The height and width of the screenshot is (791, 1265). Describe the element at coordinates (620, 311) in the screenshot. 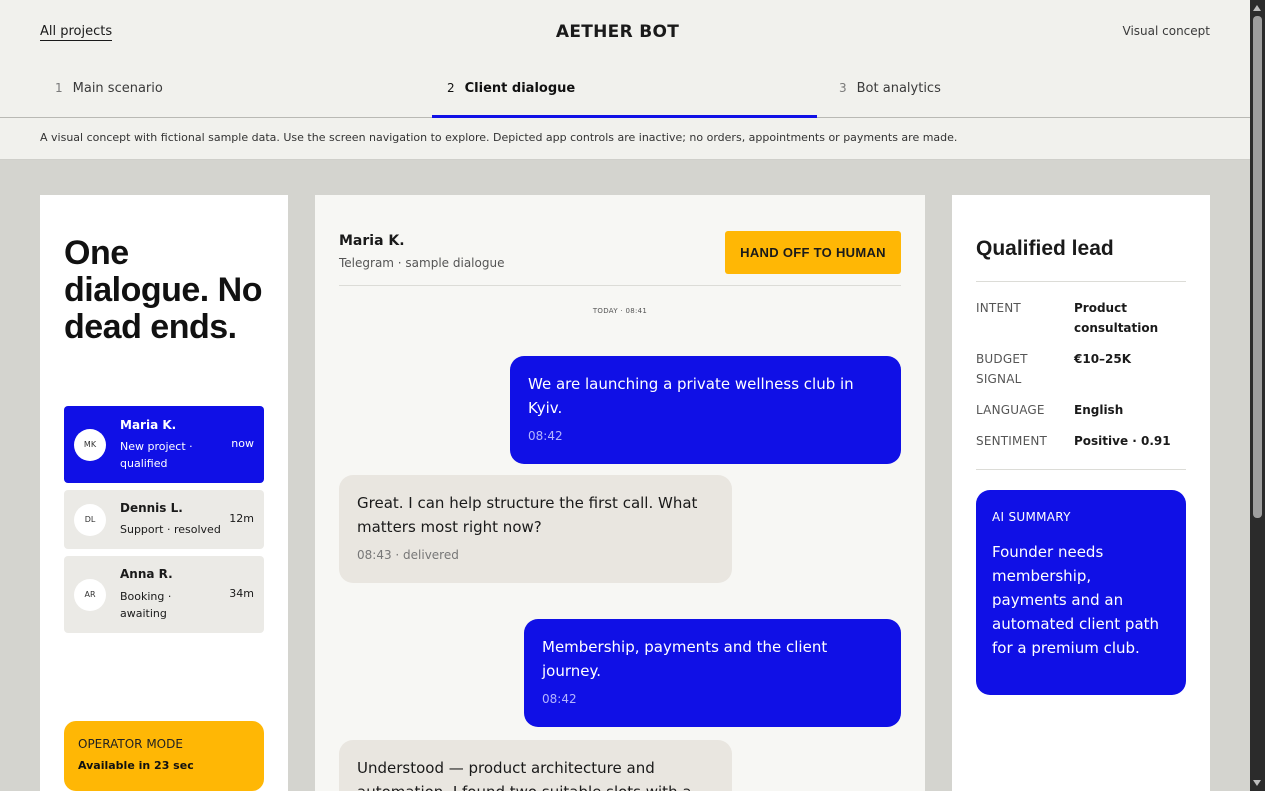

I see `date-separator: TODAY · 08:41` at that location.